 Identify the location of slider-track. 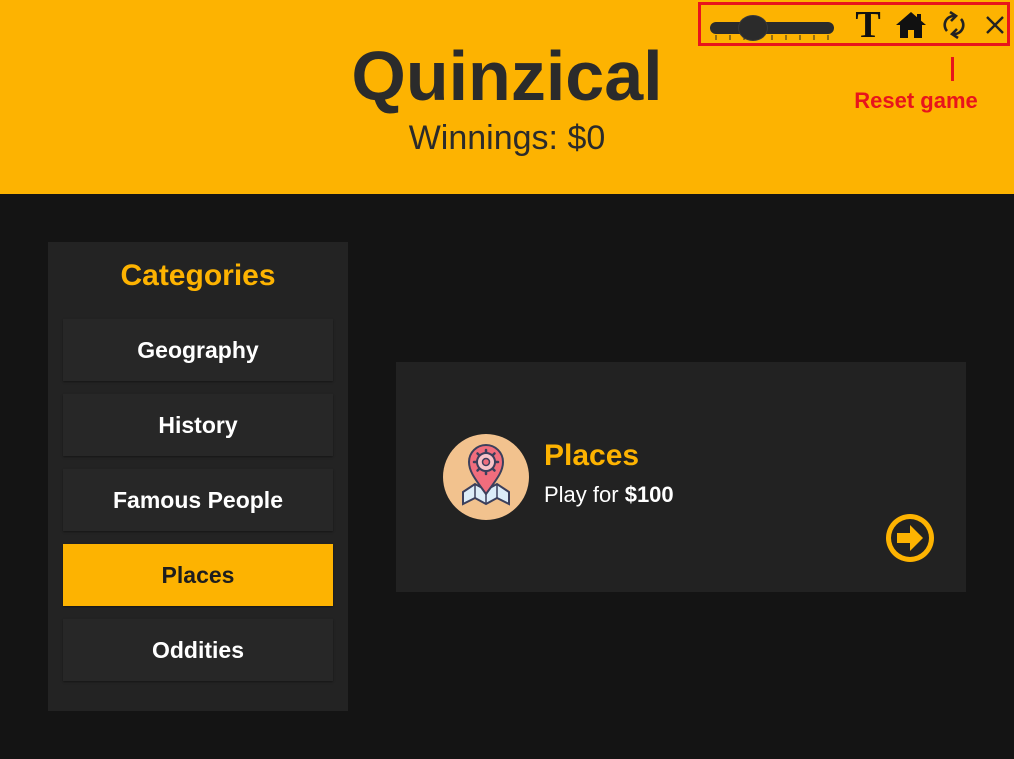
(772, 28).